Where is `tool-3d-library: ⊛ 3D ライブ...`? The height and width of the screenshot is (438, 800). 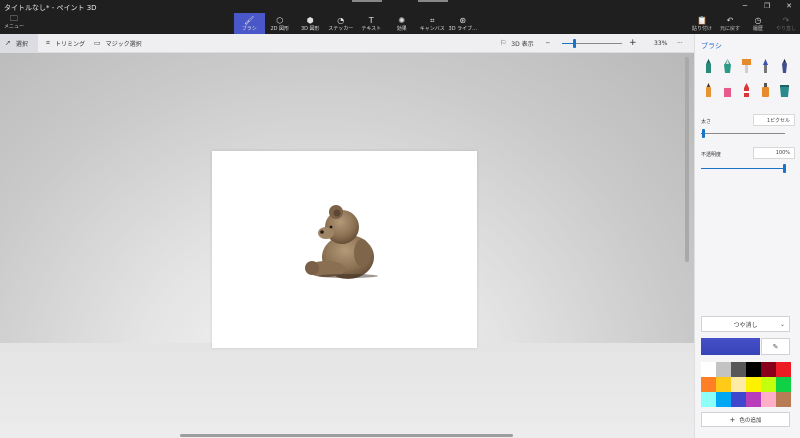
tool-3d-library: ⊛ 3D ライブ... is located at coordinates (463, 23).